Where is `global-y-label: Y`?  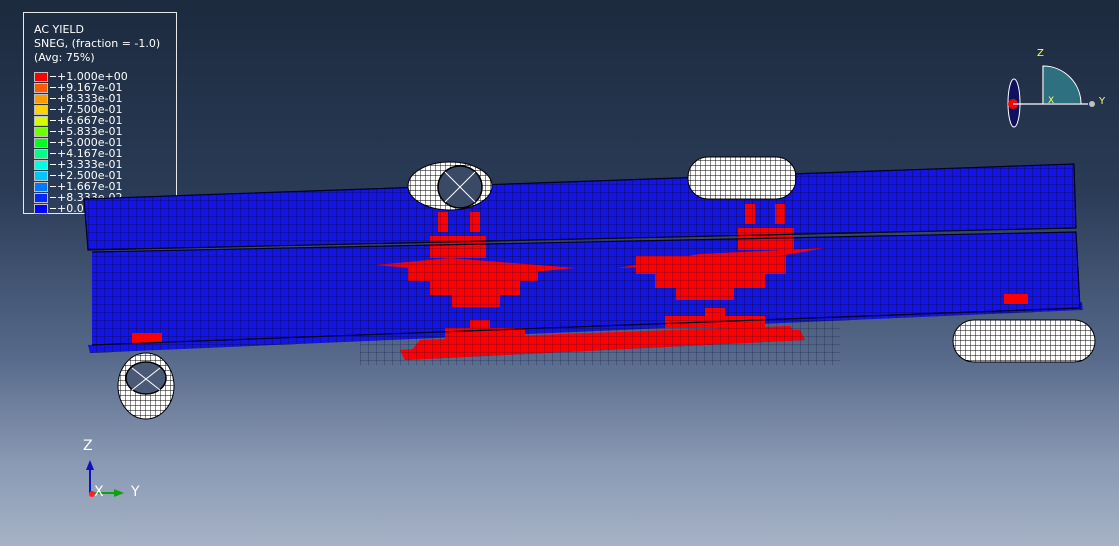
global-y-label: Y is located at coordinates (135, 492).